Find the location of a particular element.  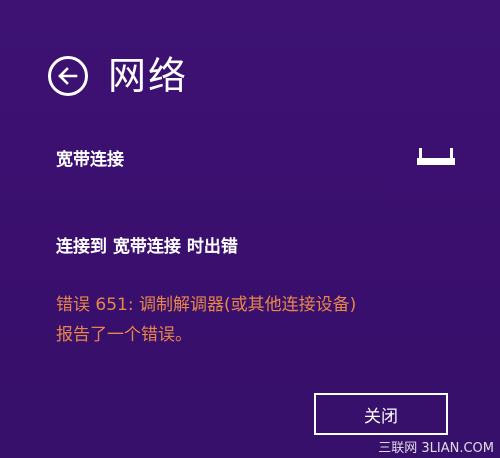

flyout-header: 网络 is located at coordinates (118, 76).